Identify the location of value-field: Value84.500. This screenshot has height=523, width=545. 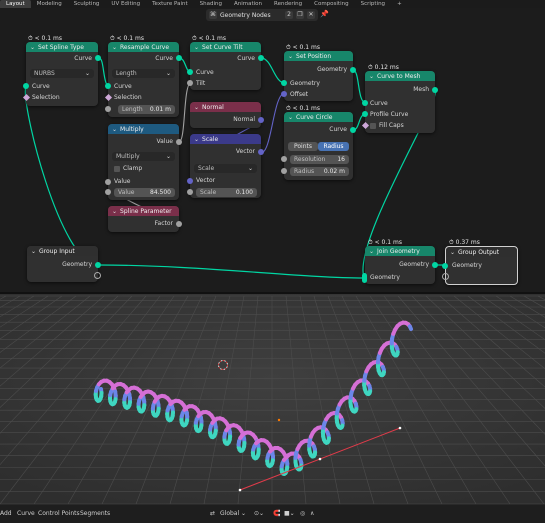
(144, 192).